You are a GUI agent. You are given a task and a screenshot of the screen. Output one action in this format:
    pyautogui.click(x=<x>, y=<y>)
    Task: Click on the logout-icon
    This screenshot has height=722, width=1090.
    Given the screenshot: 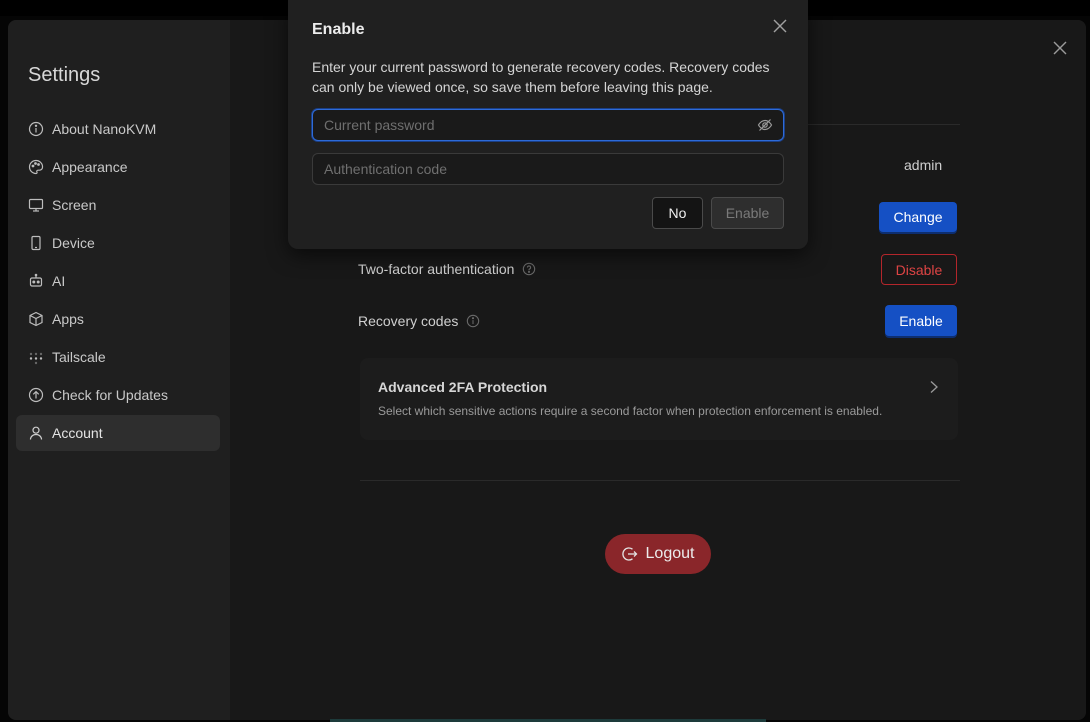 What is the action you would take?
    pyautogui.click(x=629, y=554)
    